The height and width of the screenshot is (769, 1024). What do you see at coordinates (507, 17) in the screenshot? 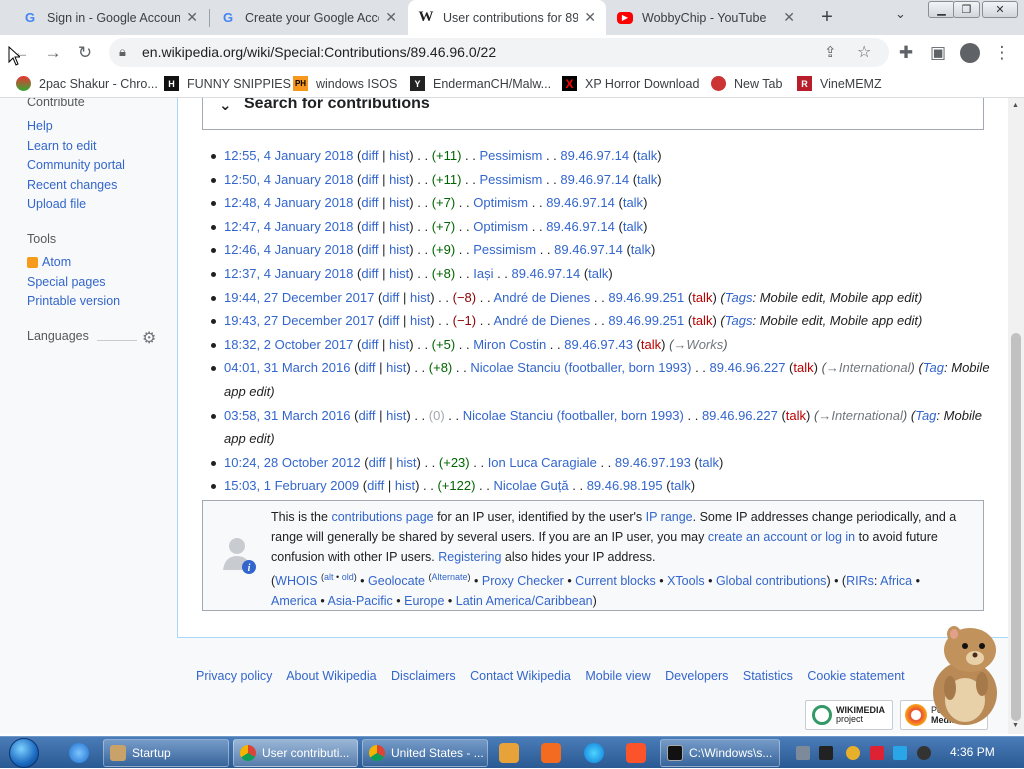
I see `tab-wikipedia: W User contributions for 89.46.96.0/22 ✕` at bounding box center [507, 17].